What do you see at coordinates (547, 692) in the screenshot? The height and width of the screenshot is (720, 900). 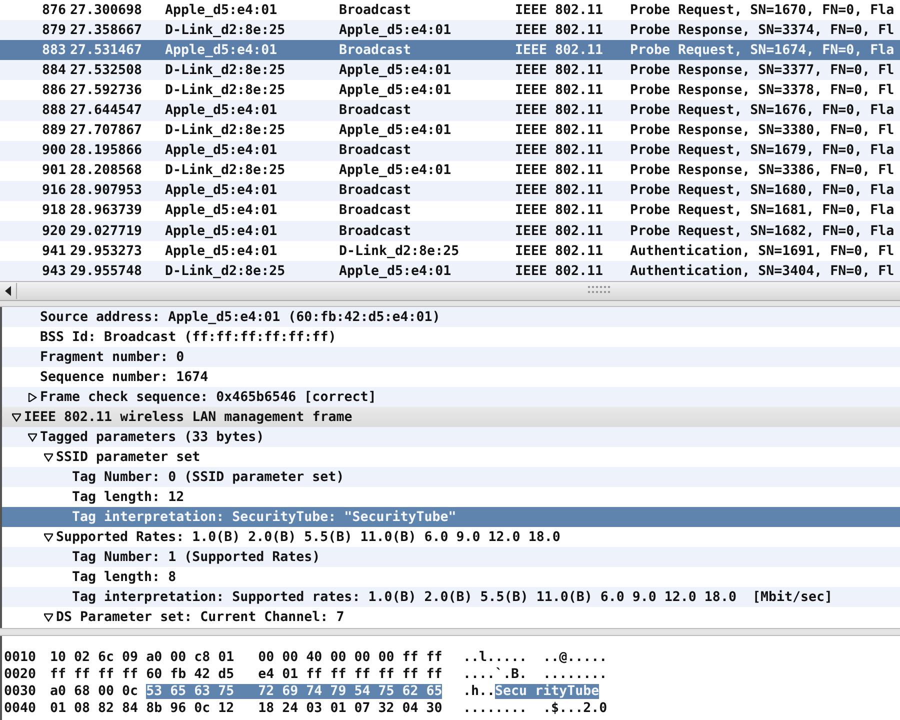 I see `ascii-text: Secu rityTube` at bounding box center [547, 692].